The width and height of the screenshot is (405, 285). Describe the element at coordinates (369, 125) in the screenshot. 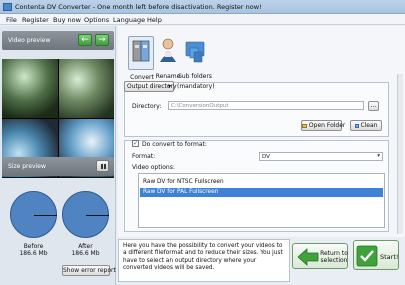

I see `clean-label: Clean` at that location.